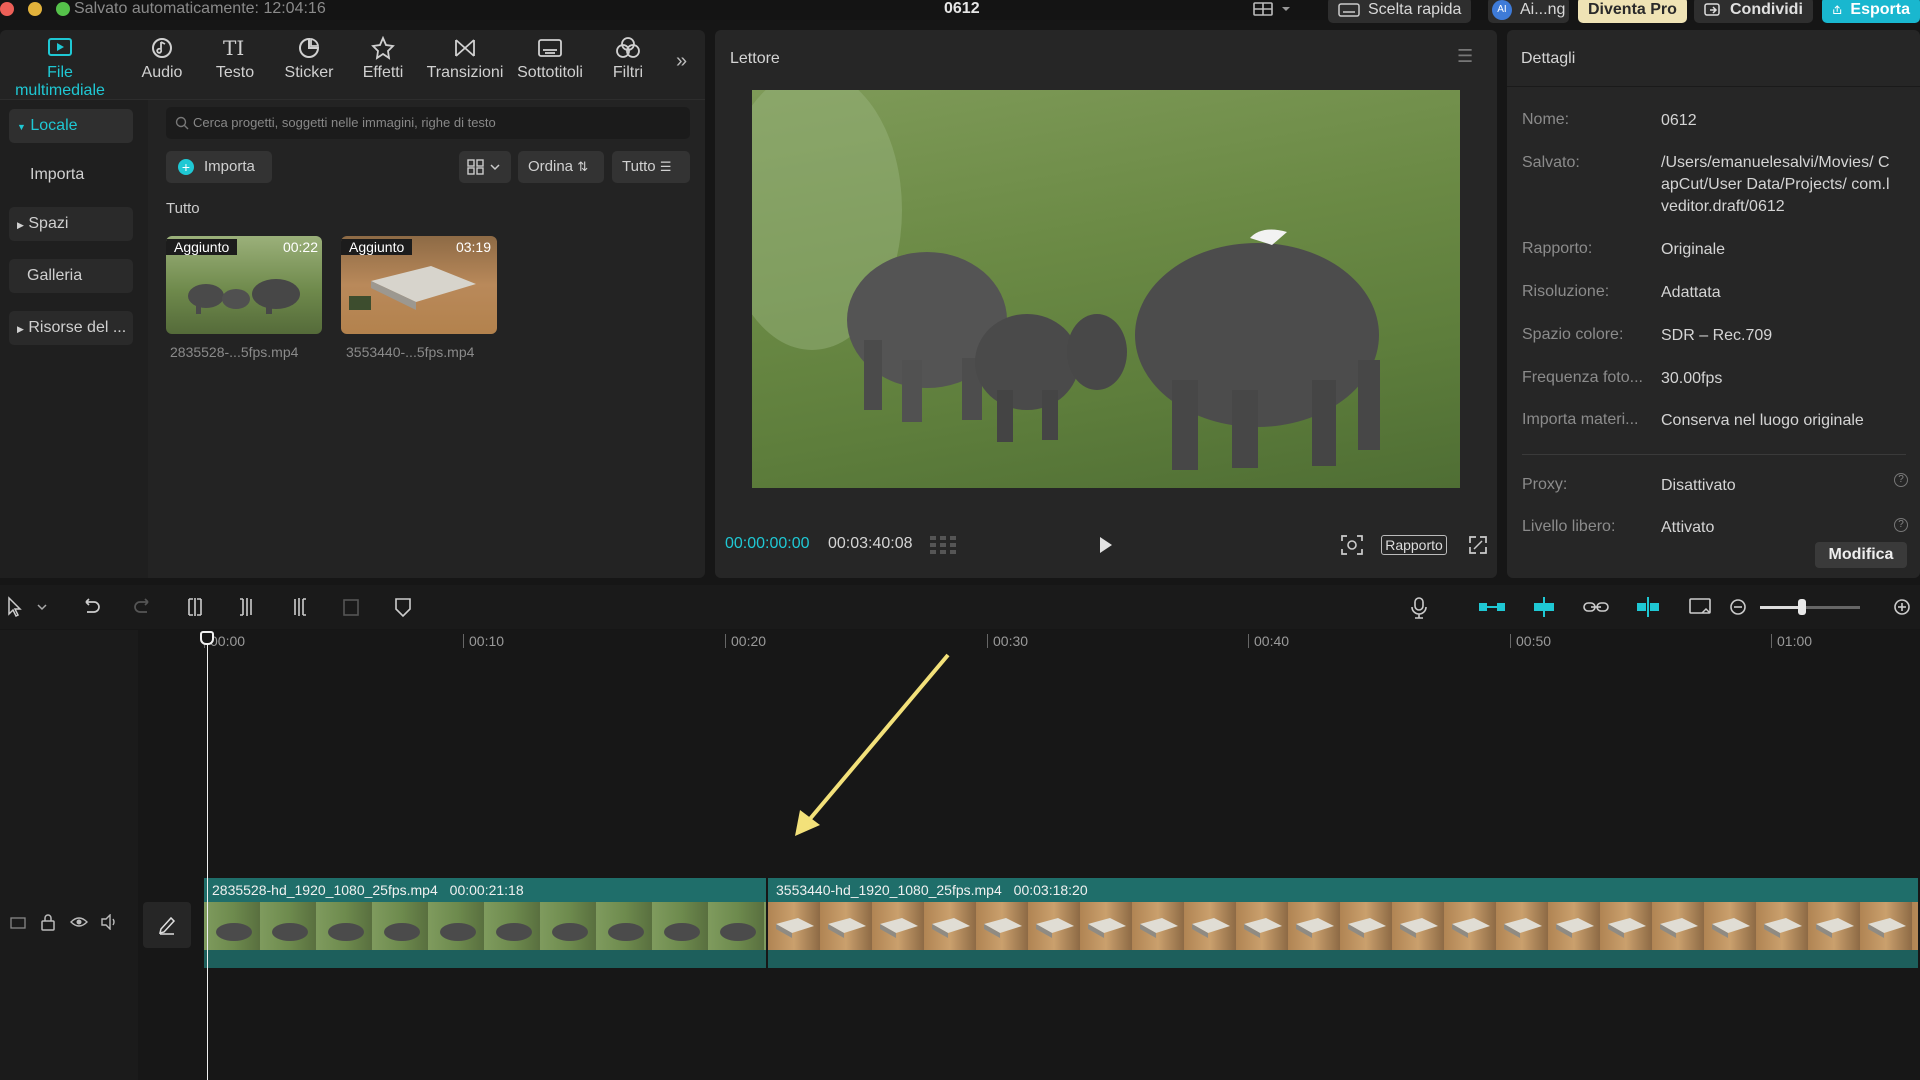 Image resolution: width=1920 pixels, height=1080 pixels. I want to click on audio-icon, so click(162, 48).